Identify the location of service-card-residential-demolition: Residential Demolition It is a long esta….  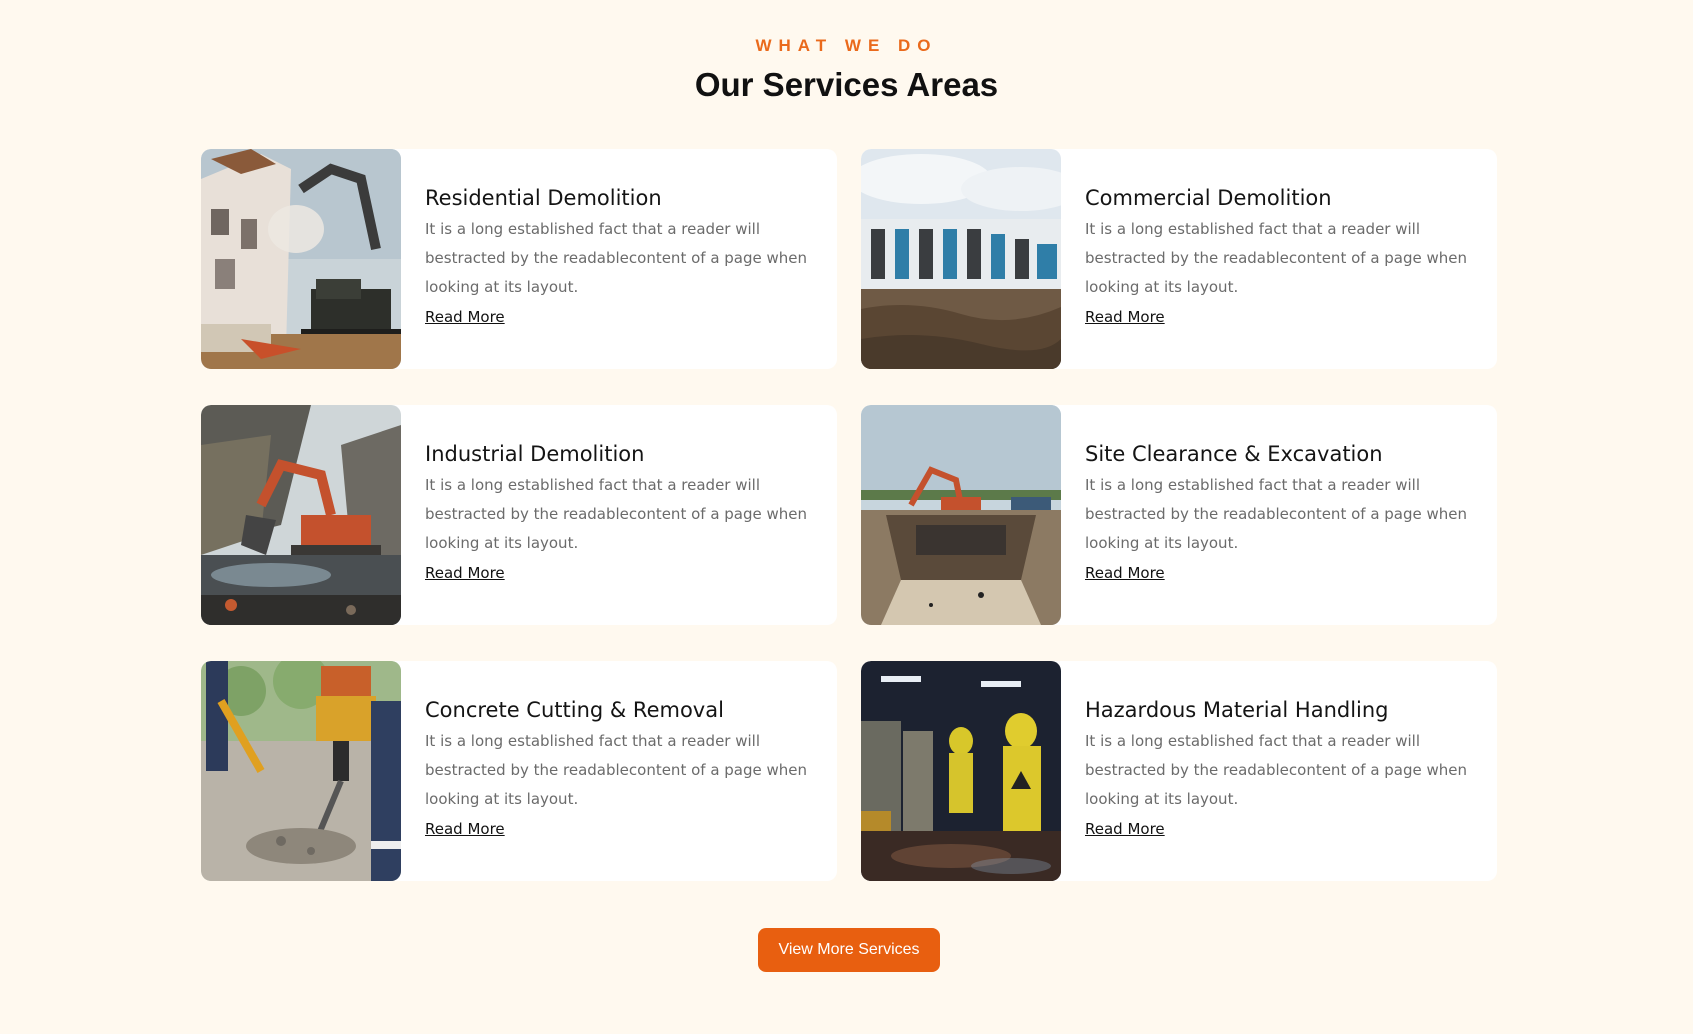
(519, 259).